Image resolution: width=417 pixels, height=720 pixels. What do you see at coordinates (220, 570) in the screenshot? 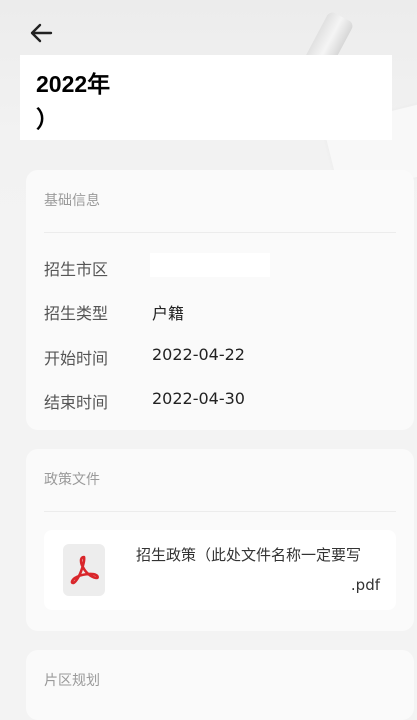
I see `policy-file-item: 招生政策（此处文件名称一定要写 .pdf` at bounding box center [220, 570].